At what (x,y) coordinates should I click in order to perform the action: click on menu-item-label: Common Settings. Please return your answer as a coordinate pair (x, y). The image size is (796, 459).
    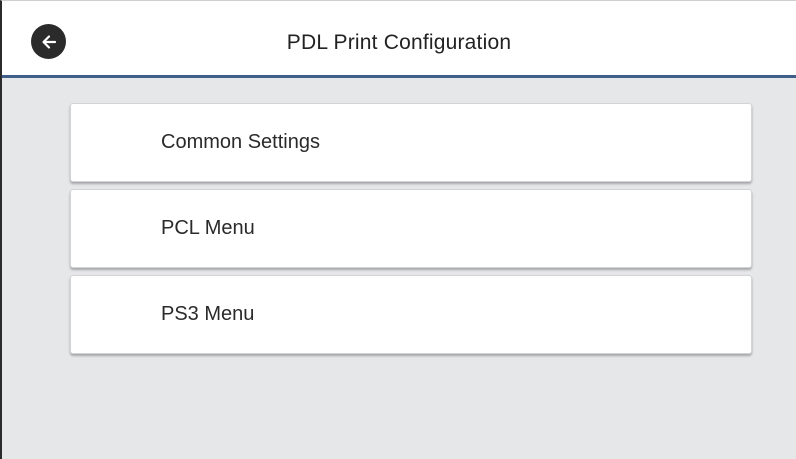
    Looking at the image, I should click on (240, 142).